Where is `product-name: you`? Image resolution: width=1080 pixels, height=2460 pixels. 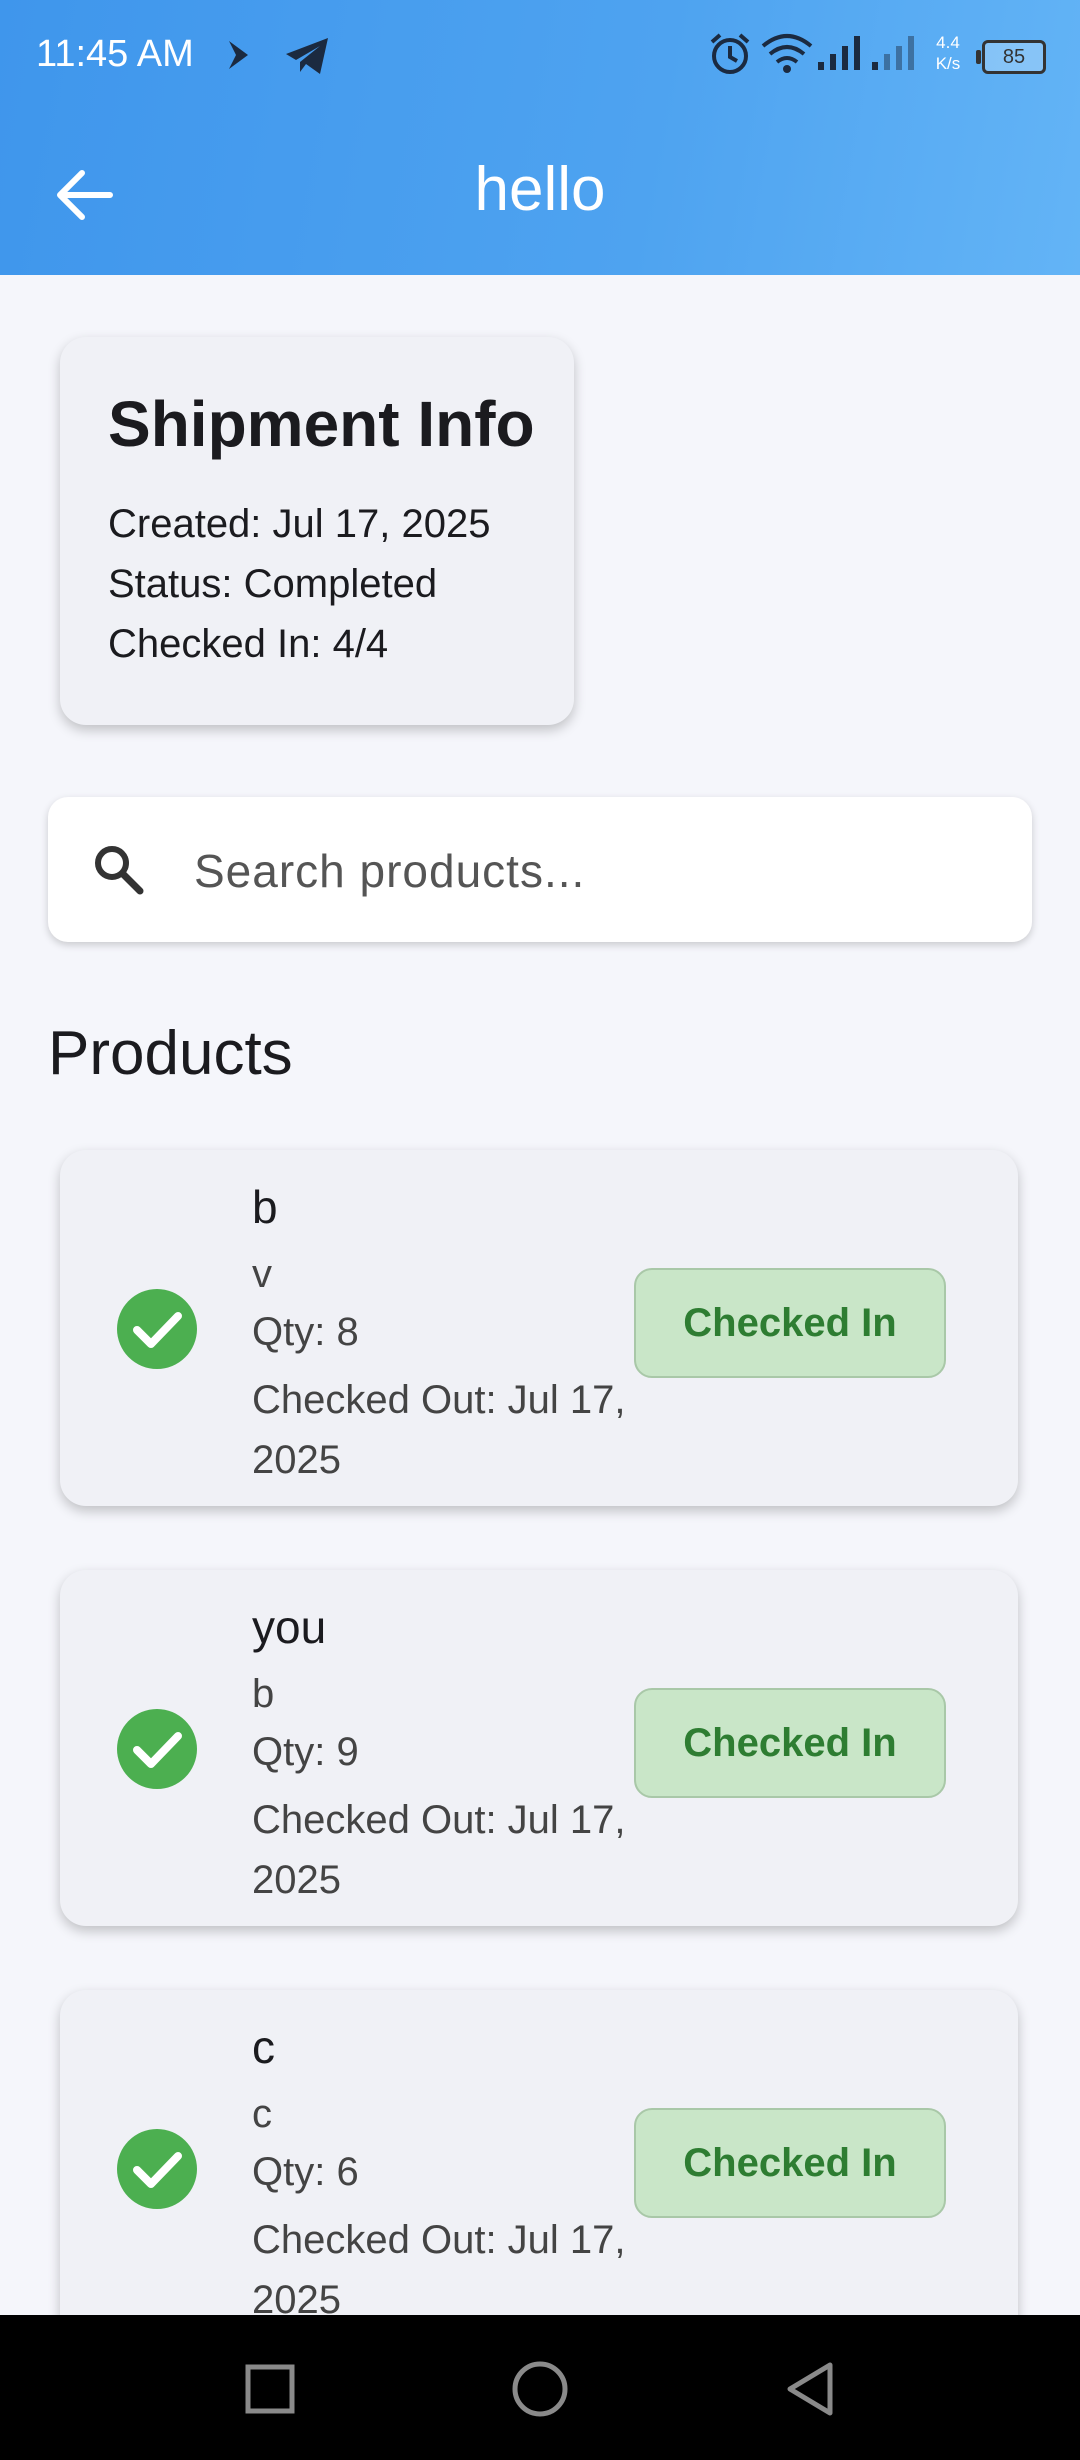
product-name: you is located at coordinates (289, 1627).